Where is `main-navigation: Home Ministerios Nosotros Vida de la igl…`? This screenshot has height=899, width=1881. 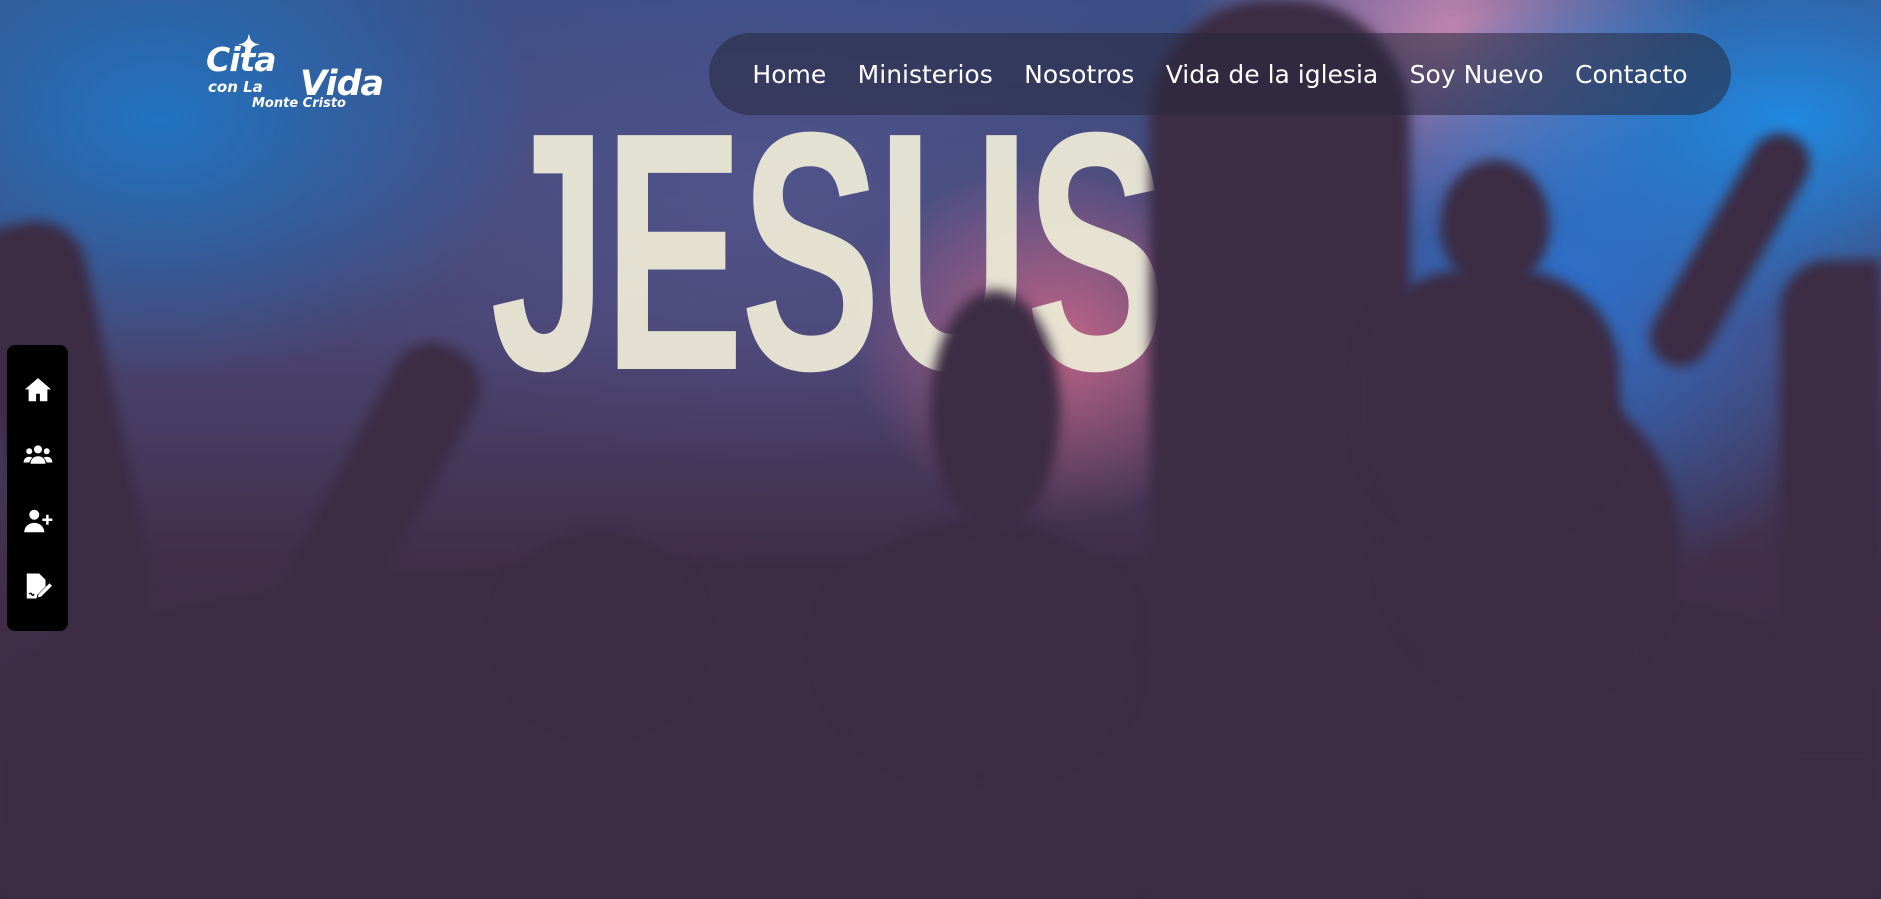 main-navigation: Home Ministerios Nosotros Vida de la igl… is located at coordinates (1220, 74).